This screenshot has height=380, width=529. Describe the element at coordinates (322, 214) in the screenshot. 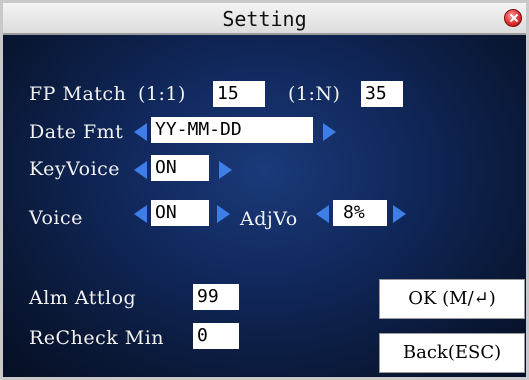

I see `adj-vo-prev-arrow-icon` at that location.